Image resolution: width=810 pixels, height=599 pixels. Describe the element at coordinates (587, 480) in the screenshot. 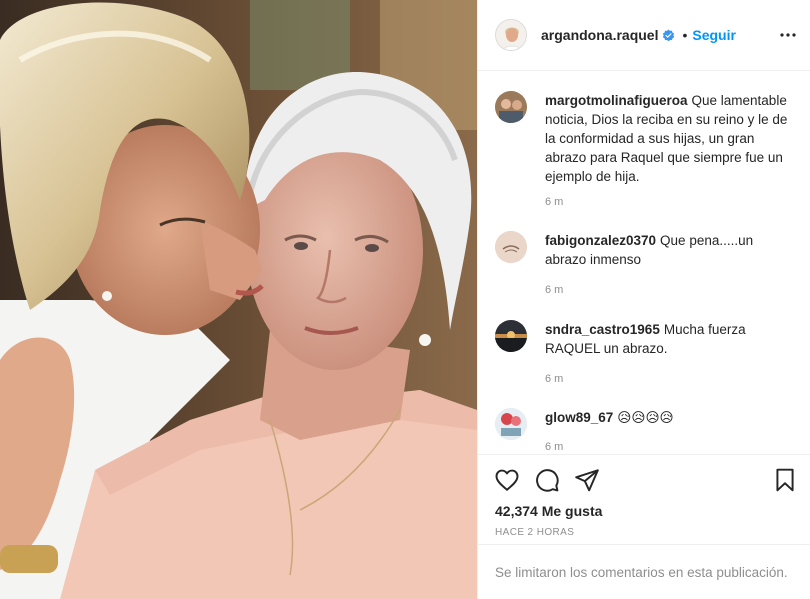

I see `paper-plane-icon` at that location.